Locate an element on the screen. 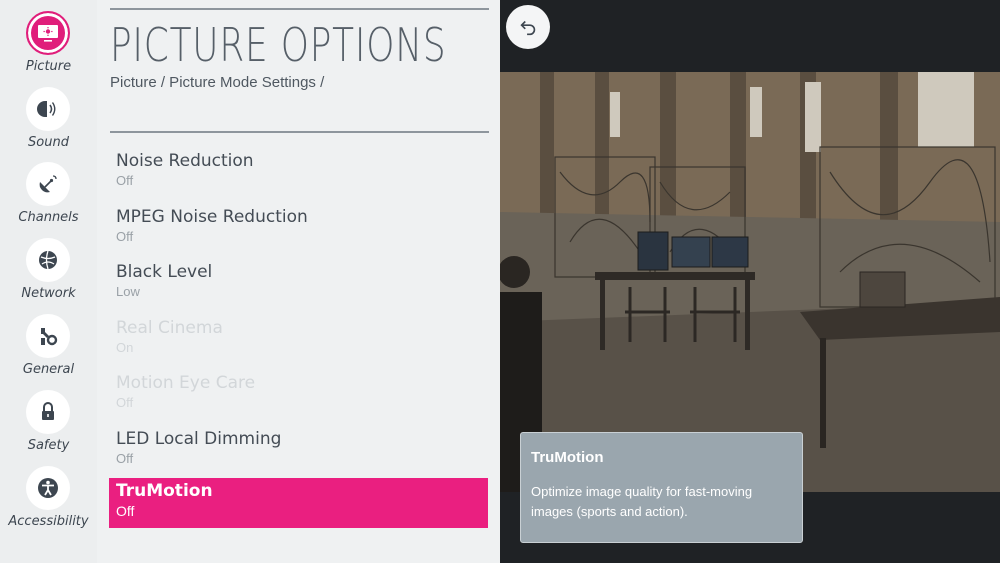 The image size is (1000, 563). menu-item-noise-reduction: Noise Reduction Off is located at coordinates (298, 173).